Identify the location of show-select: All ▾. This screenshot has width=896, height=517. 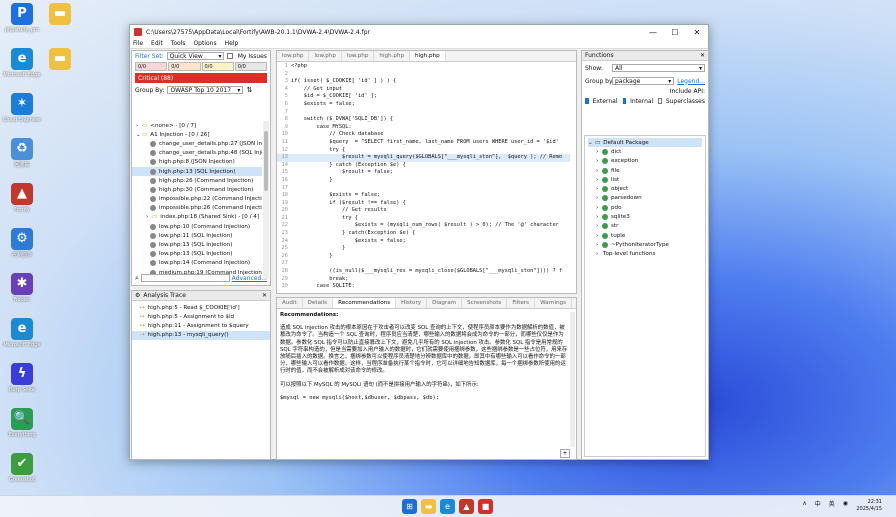
(658, 68).